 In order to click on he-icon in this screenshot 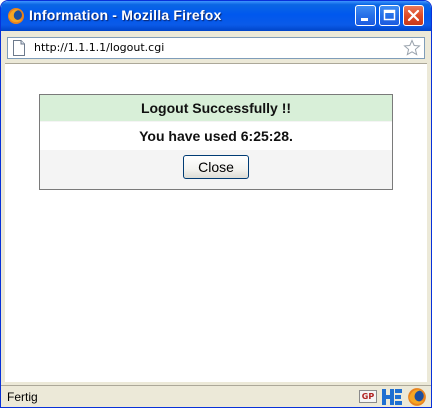, I will do `click(392, 397)`.